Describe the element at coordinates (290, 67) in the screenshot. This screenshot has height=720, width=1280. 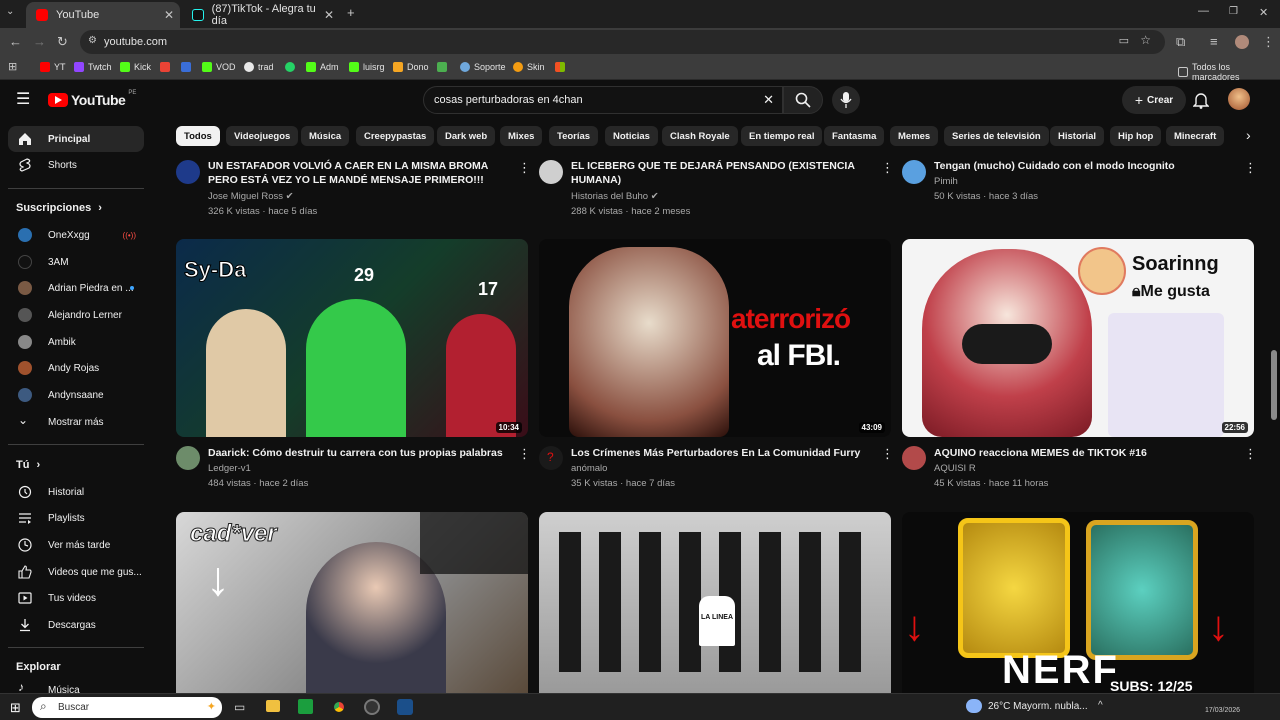
I see `whatsapp-bookmark-icon` at that location.